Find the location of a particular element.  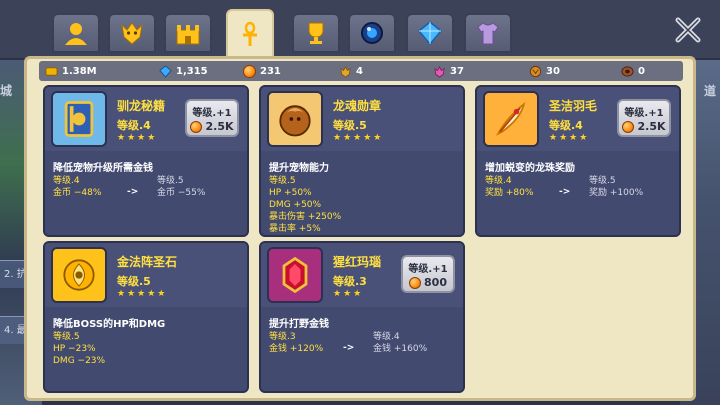

close-icon is located at coordinates (688, 30).